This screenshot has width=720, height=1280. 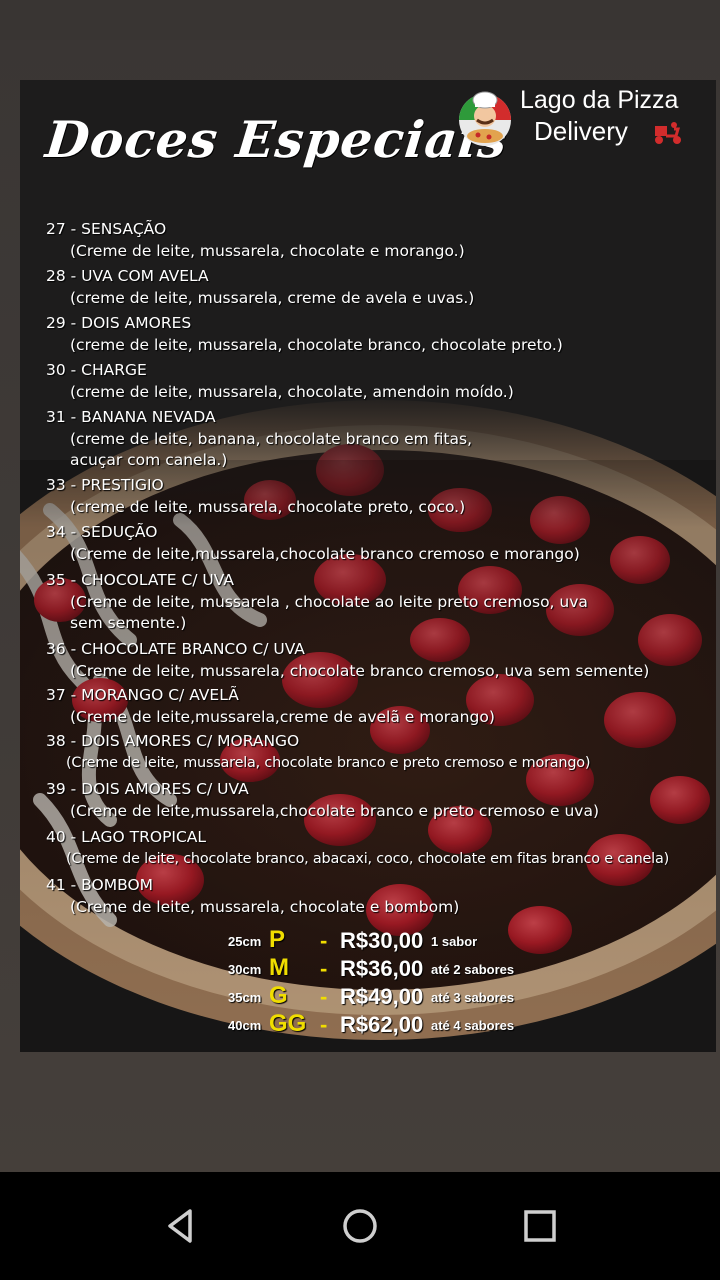 What do you see at coordinates (126, 837) in the screenshot?
I see `menu-item-title: 40 - LAGO TROPICAL` at bounding box center [126, 837].